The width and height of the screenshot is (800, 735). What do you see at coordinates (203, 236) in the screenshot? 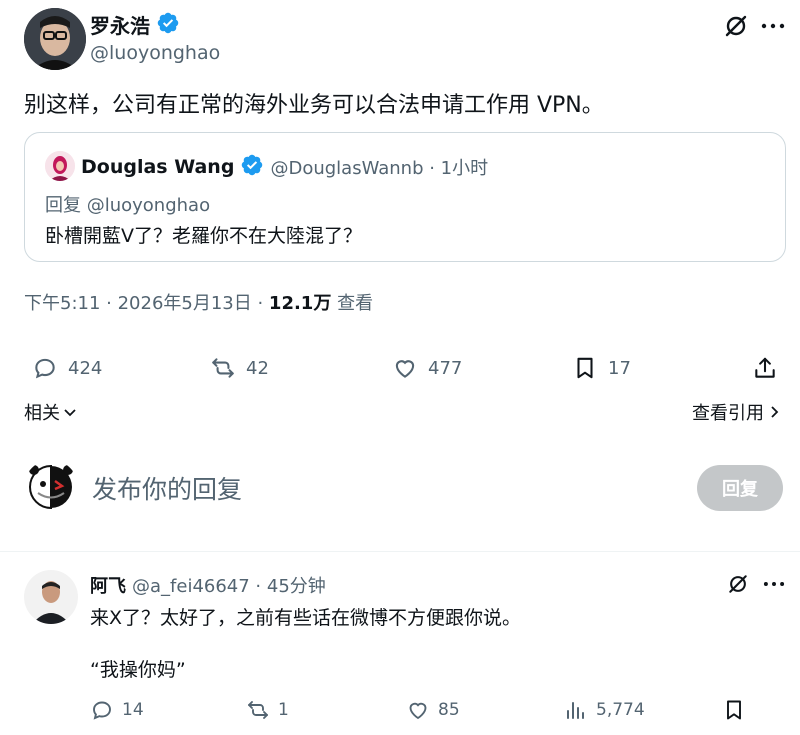
I see `quote-body: 卧槽開藍V了？老羅你不在大陸混了？` at bounding box center [203, 236].